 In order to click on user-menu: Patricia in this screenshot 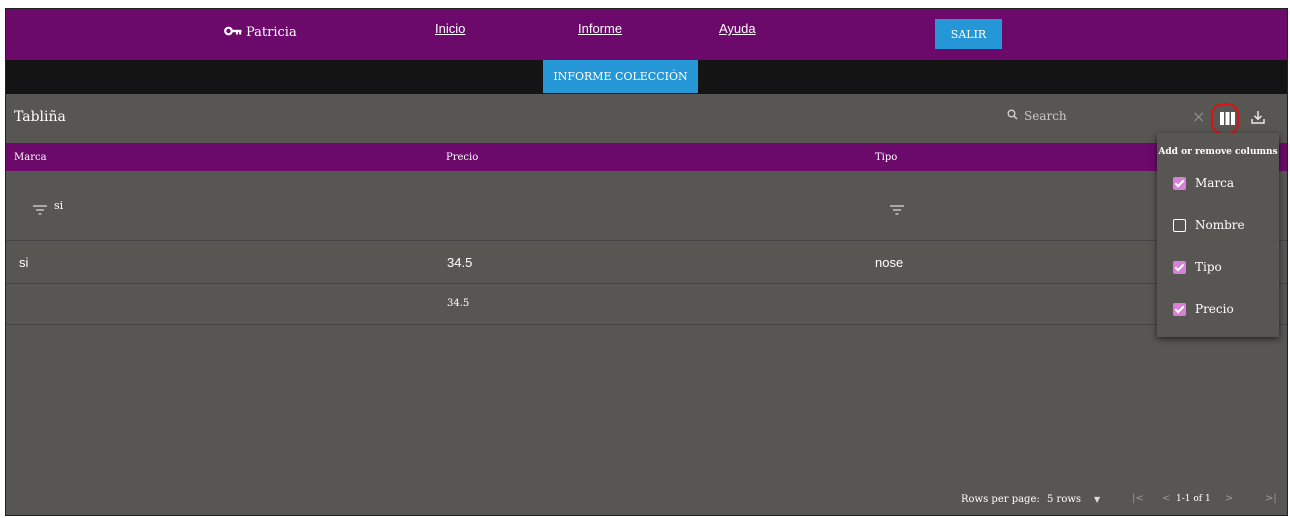, I will do `click(260, 32)`.